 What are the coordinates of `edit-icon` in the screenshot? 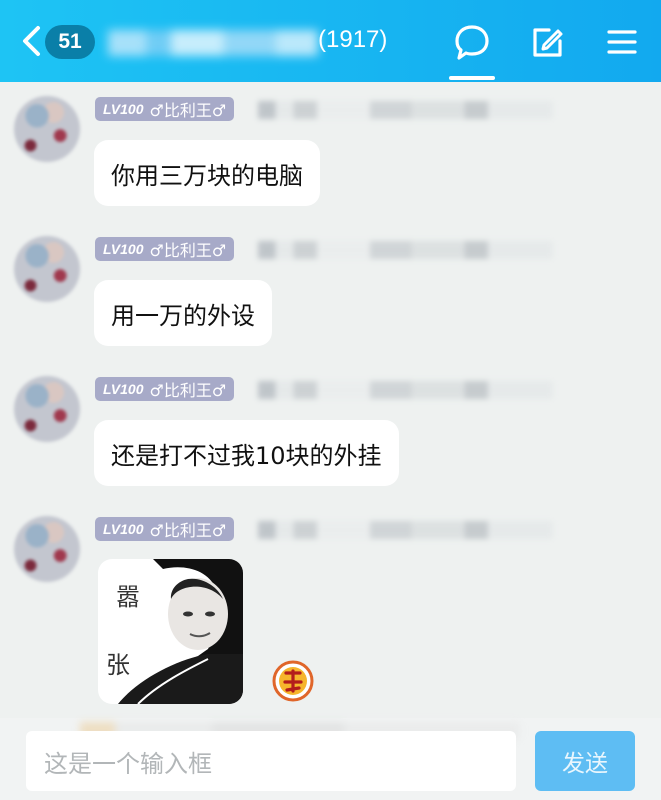 It's located at (547, 42).